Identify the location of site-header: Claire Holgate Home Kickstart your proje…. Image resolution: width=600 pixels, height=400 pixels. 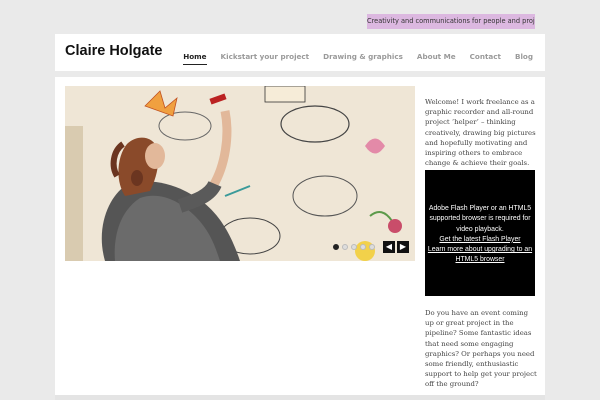
(300, 52).